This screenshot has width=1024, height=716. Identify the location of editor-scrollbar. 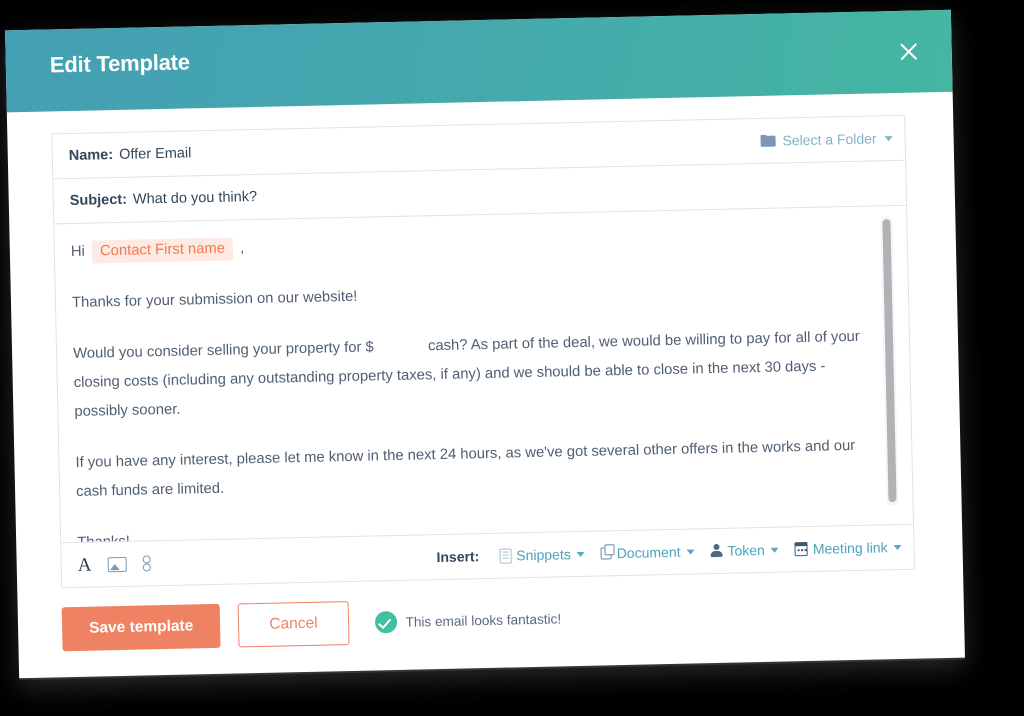
(889, 361).